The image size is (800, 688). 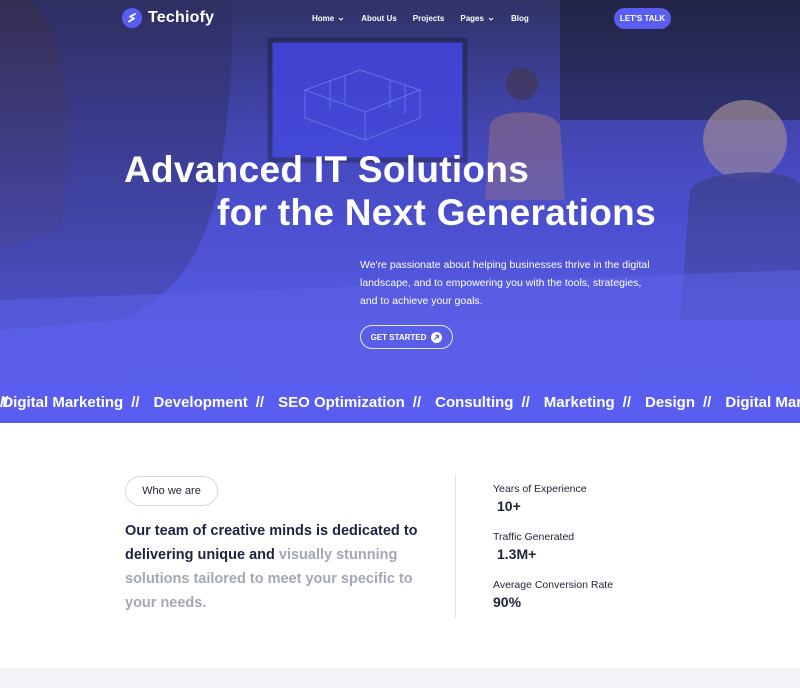 What do you see at coordinates (540, 489) in the screenshot?
I see `stat-label: Years of Experience` at bounding box center [540, 489].